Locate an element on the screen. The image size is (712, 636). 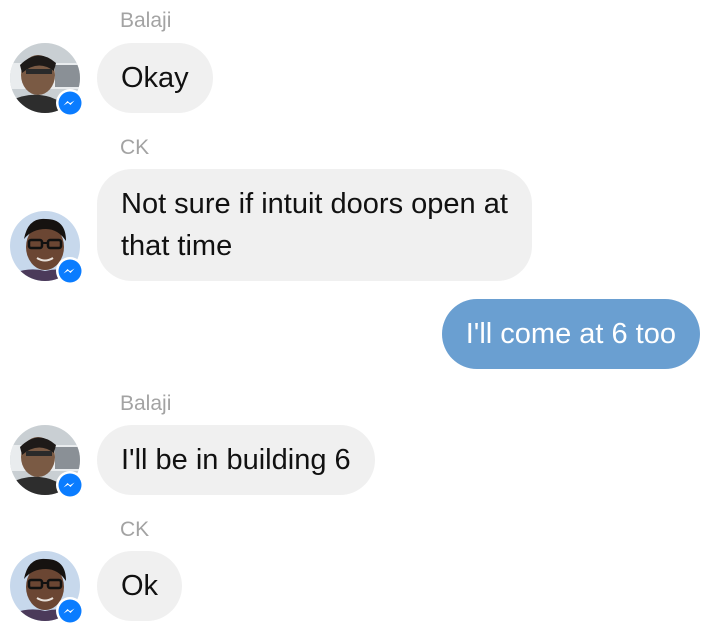
message-bubble: Okay is located at coordinates (155, 78).